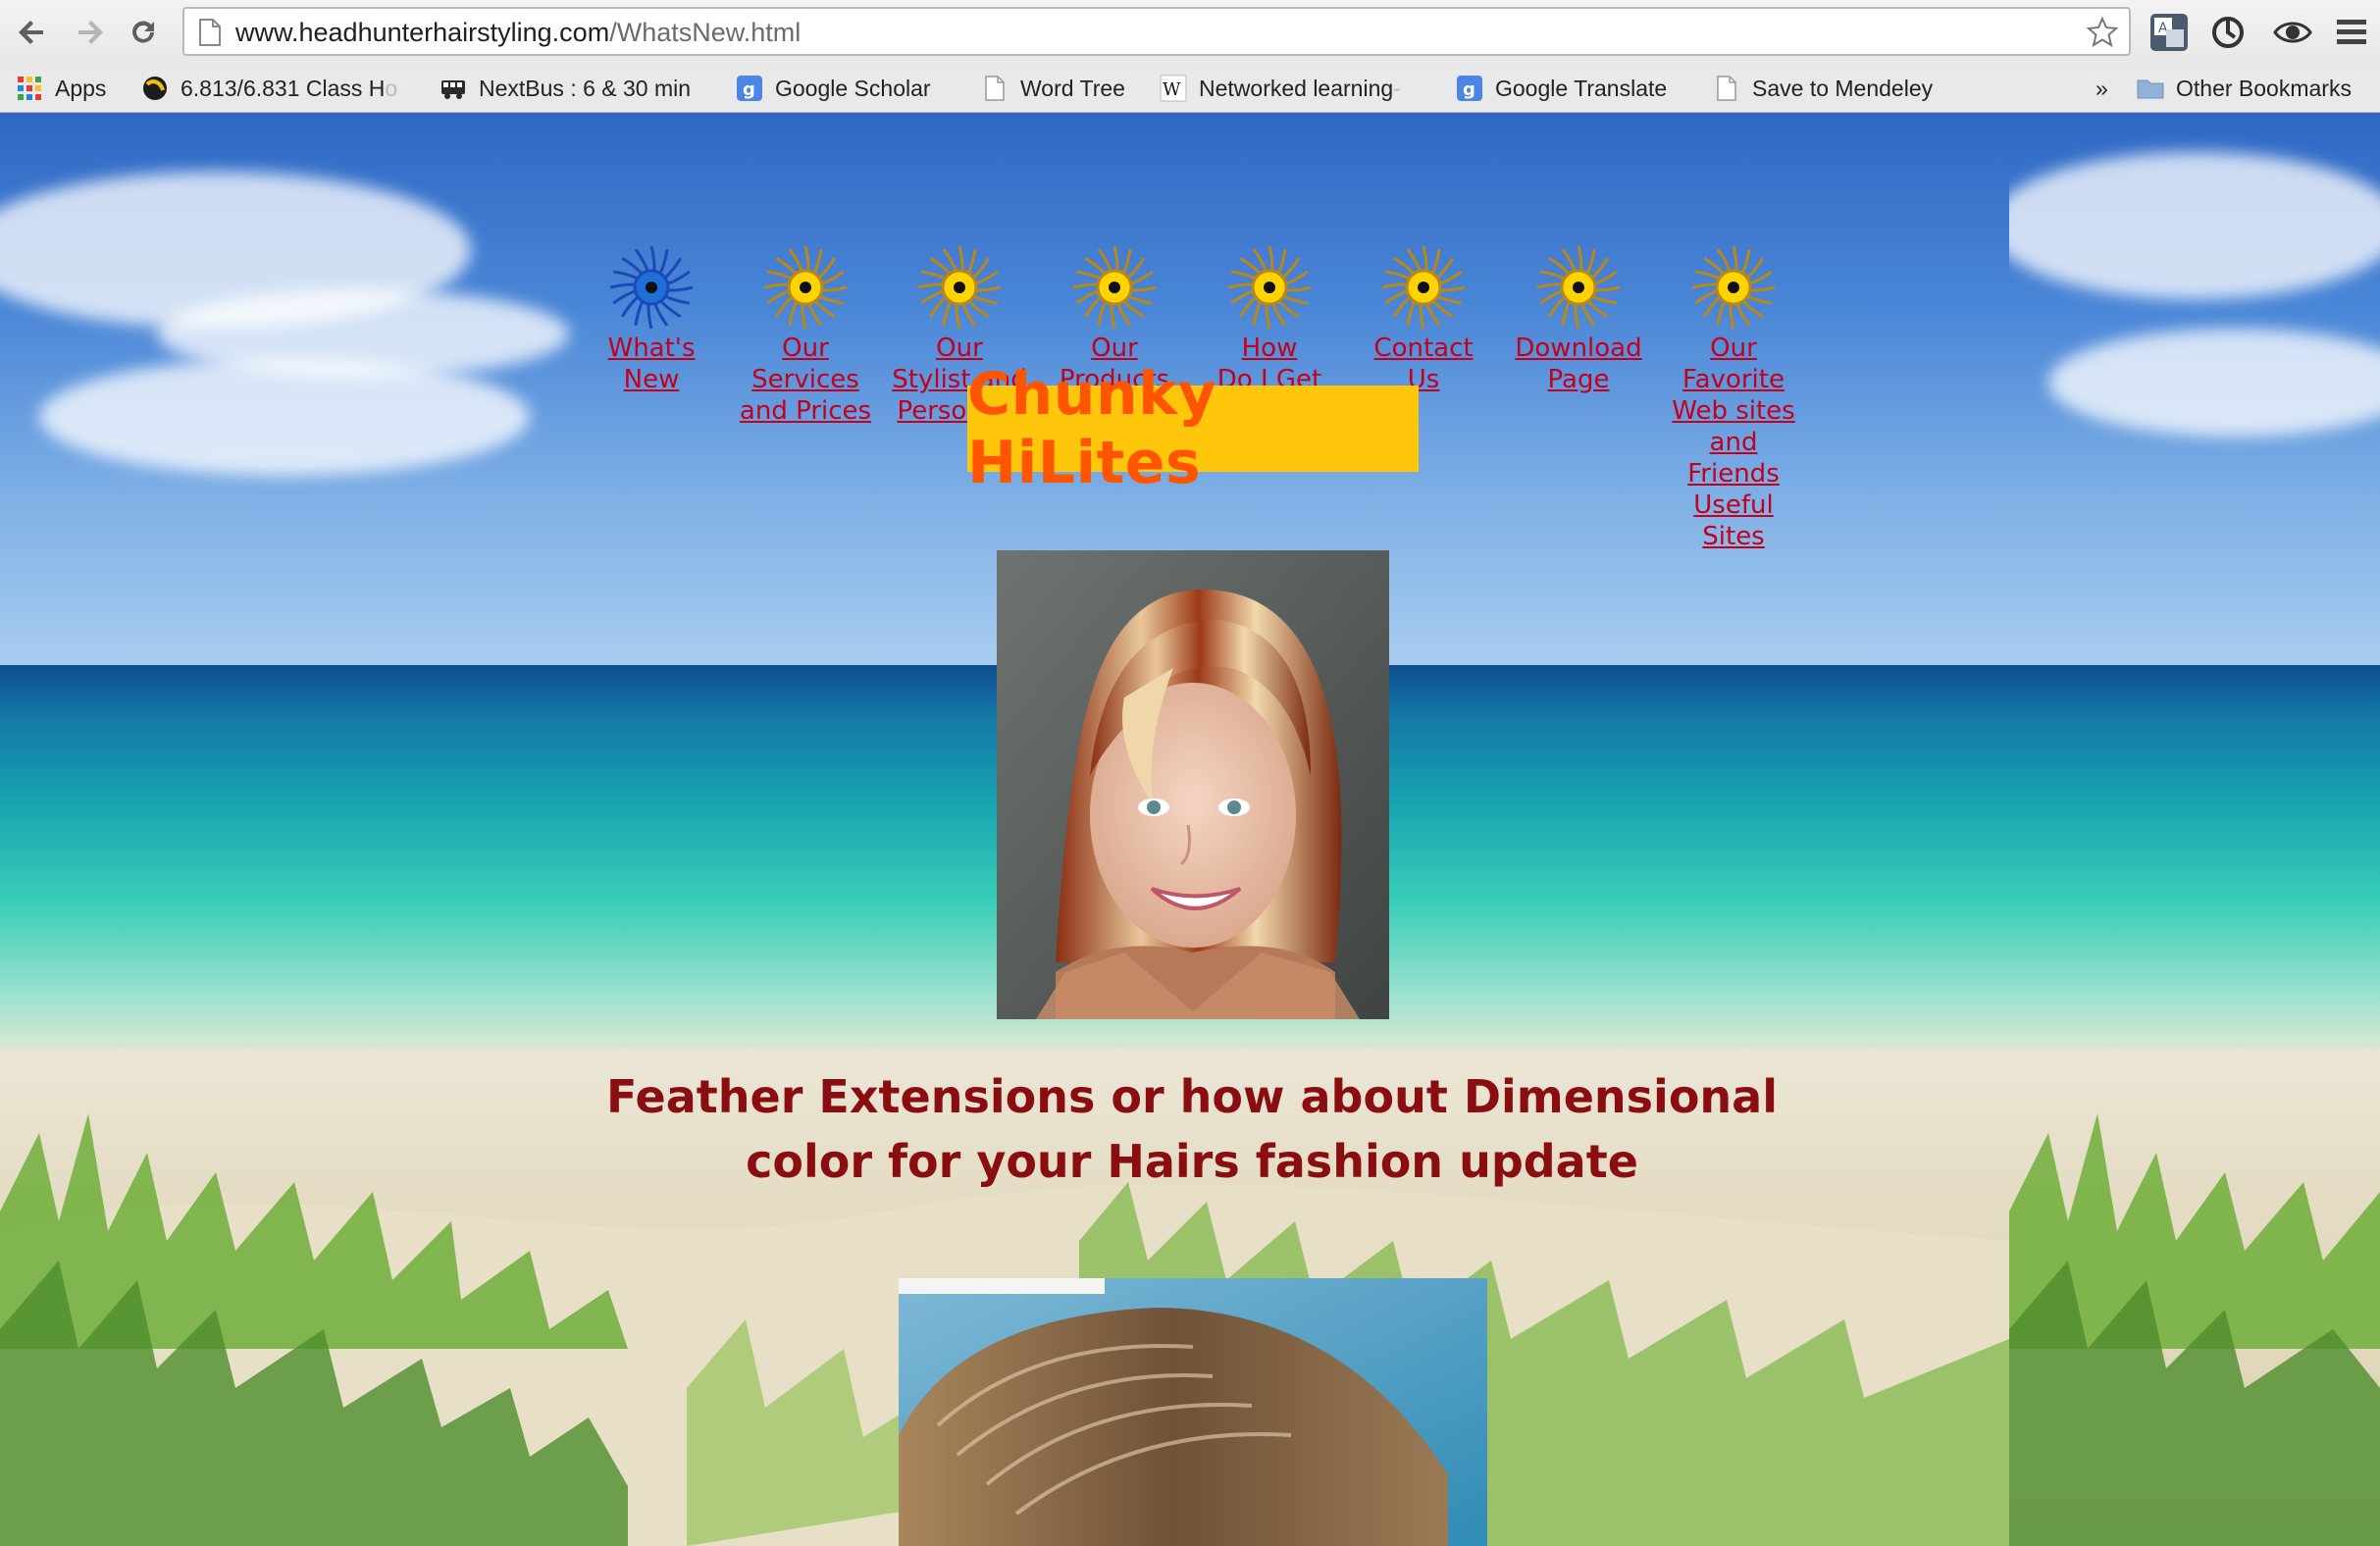  I want to click on class-logo-icon, so click(155, 89).